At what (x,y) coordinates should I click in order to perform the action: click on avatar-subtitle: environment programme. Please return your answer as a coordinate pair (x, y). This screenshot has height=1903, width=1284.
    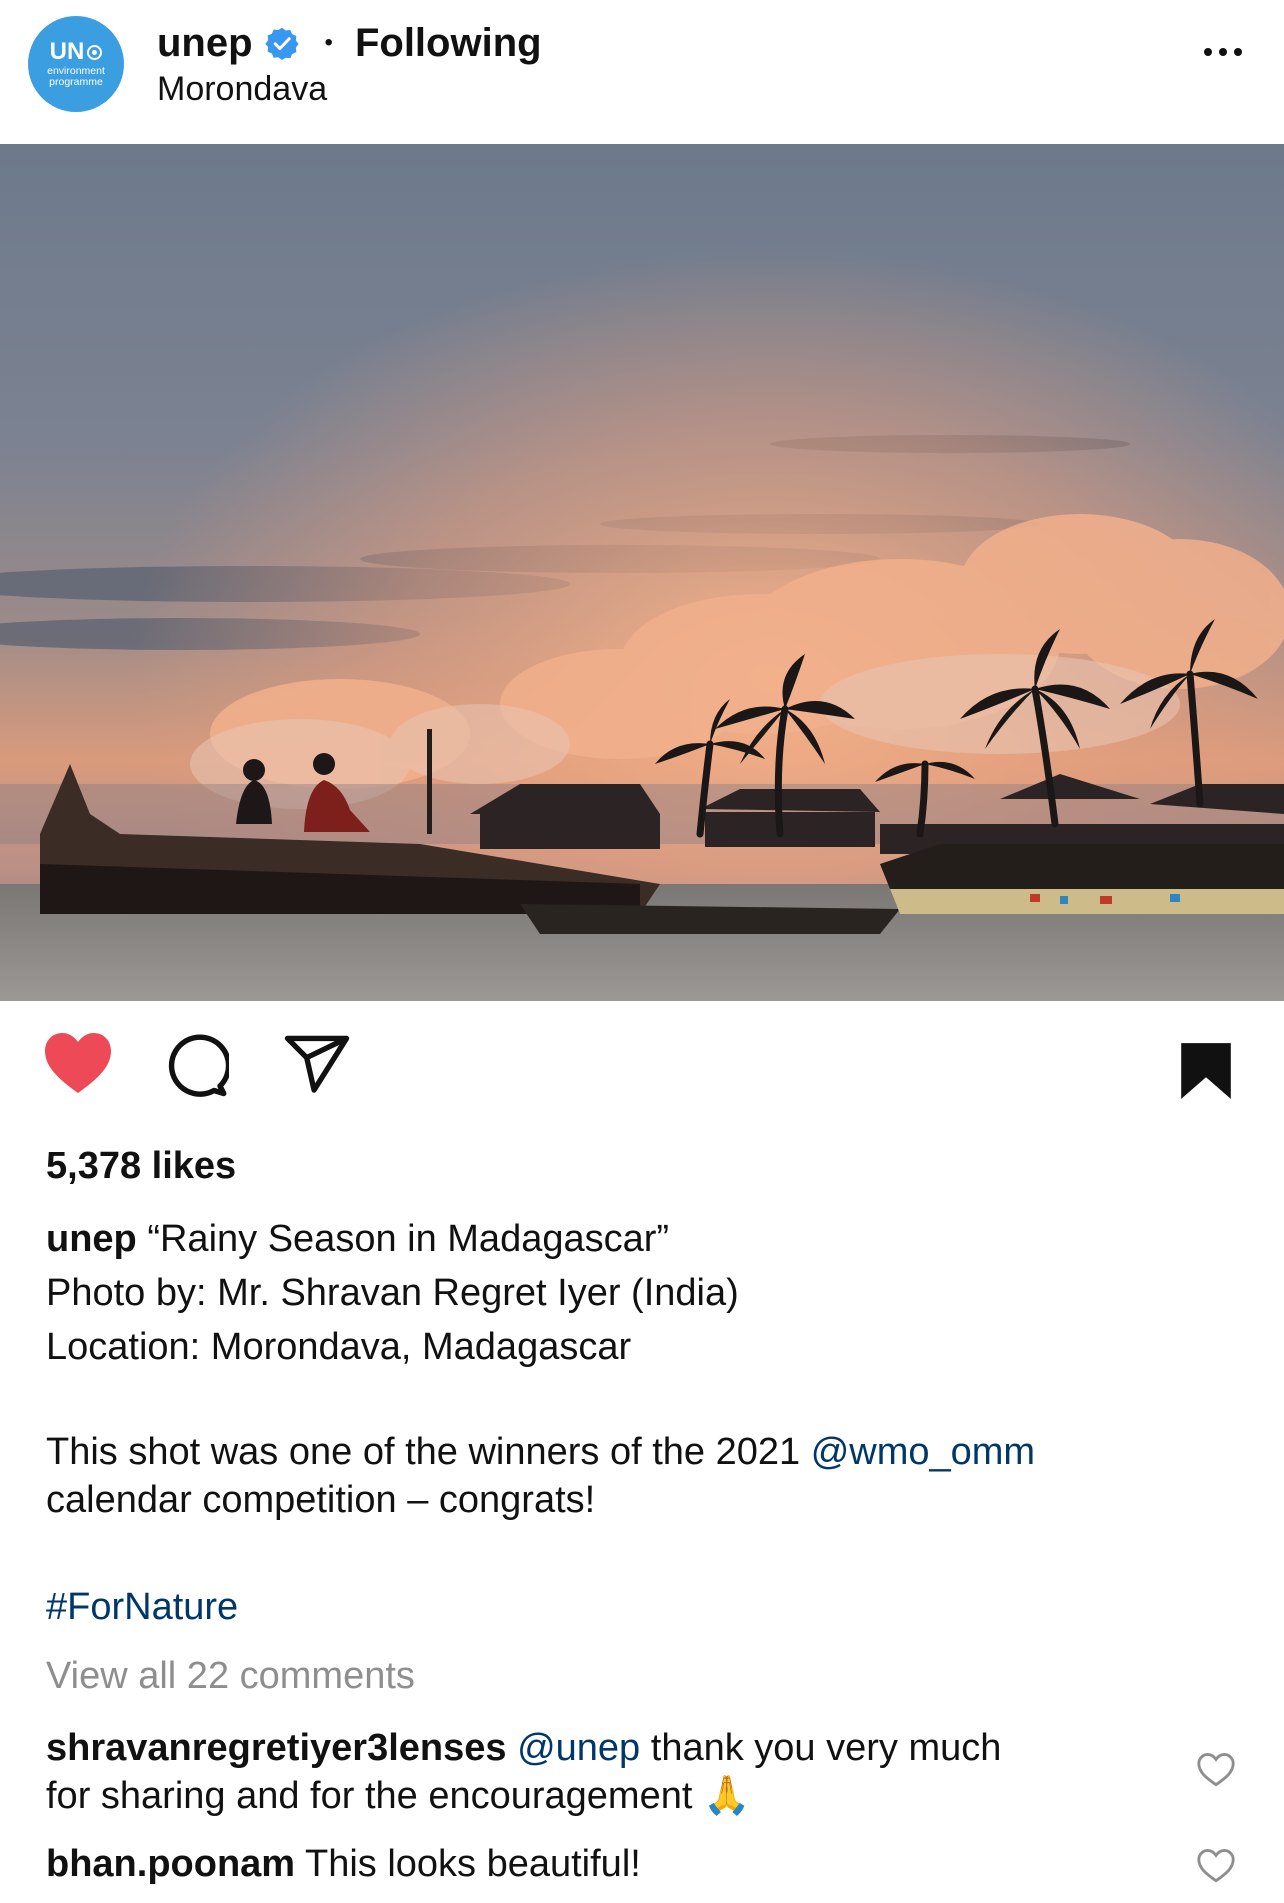
    Looking at the image, I should click on (76, 77).